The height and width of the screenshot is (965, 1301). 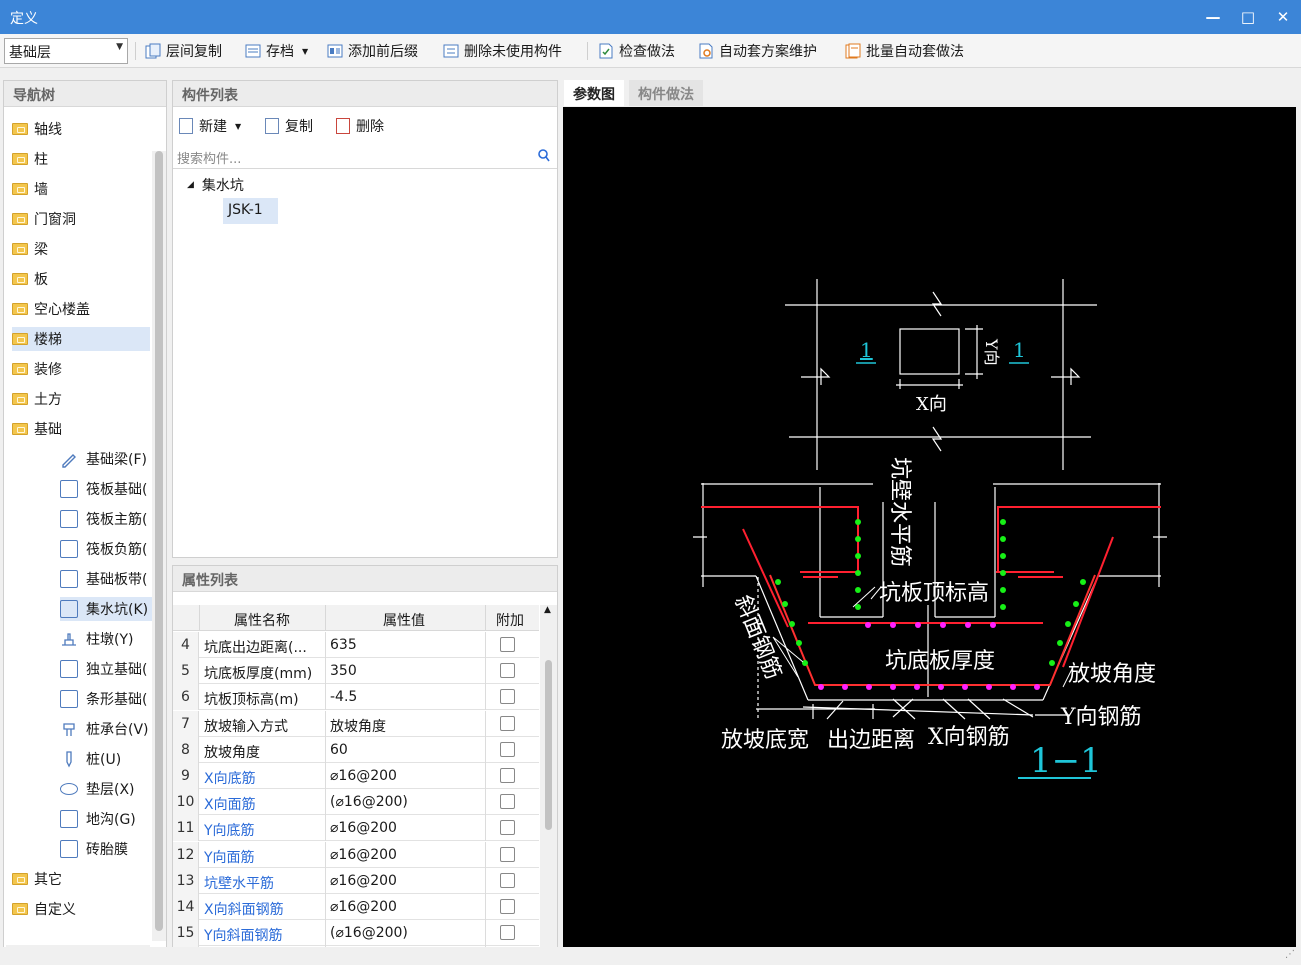 What do you see at coordinates (30, 189) in the screenshot?
I see `nav-item-wall: 墙` at bounding box center [30, 189].